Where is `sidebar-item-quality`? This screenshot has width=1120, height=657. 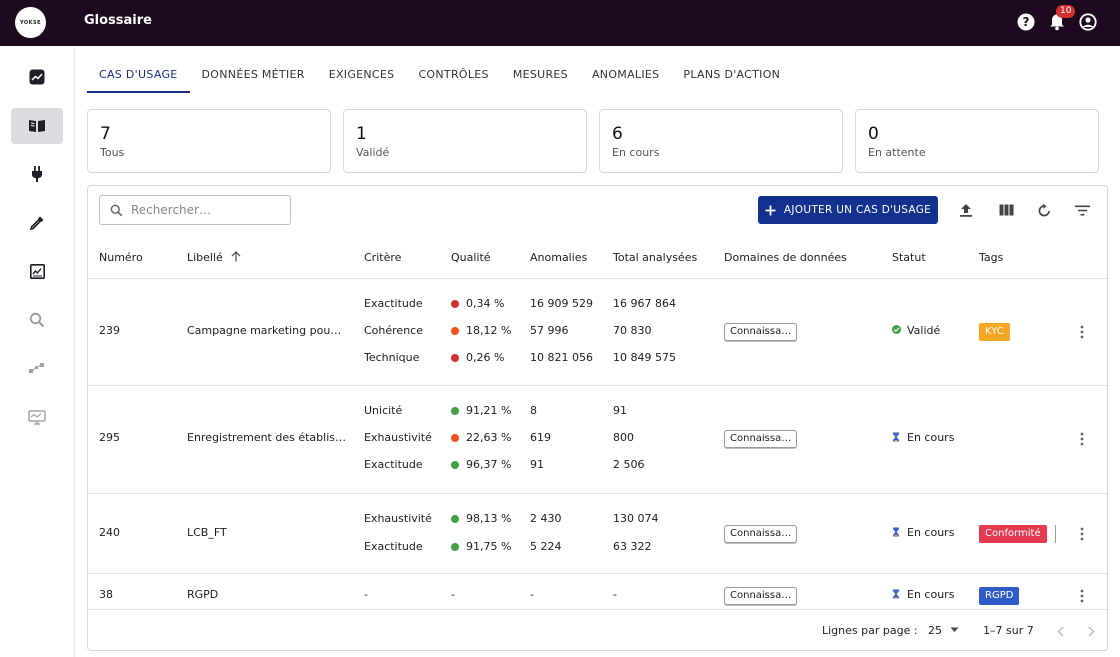
sidebar-item-quality is located at coordinates (37, 223).